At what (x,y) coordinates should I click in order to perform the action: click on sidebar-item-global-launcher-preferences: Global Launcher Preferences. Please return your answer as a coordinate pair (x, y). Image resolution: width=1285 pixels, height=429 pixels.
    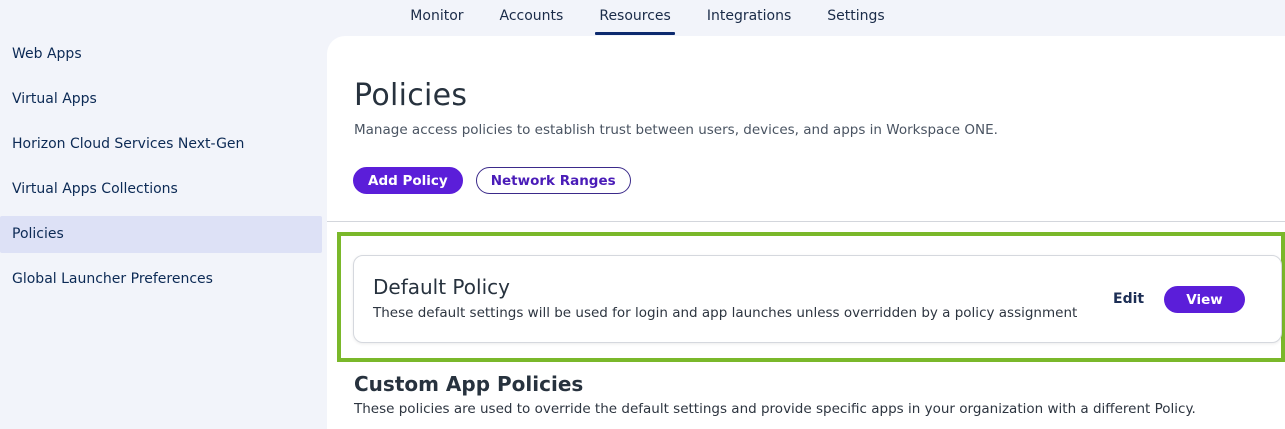
    Looking at the image, I should click on (161, 279).